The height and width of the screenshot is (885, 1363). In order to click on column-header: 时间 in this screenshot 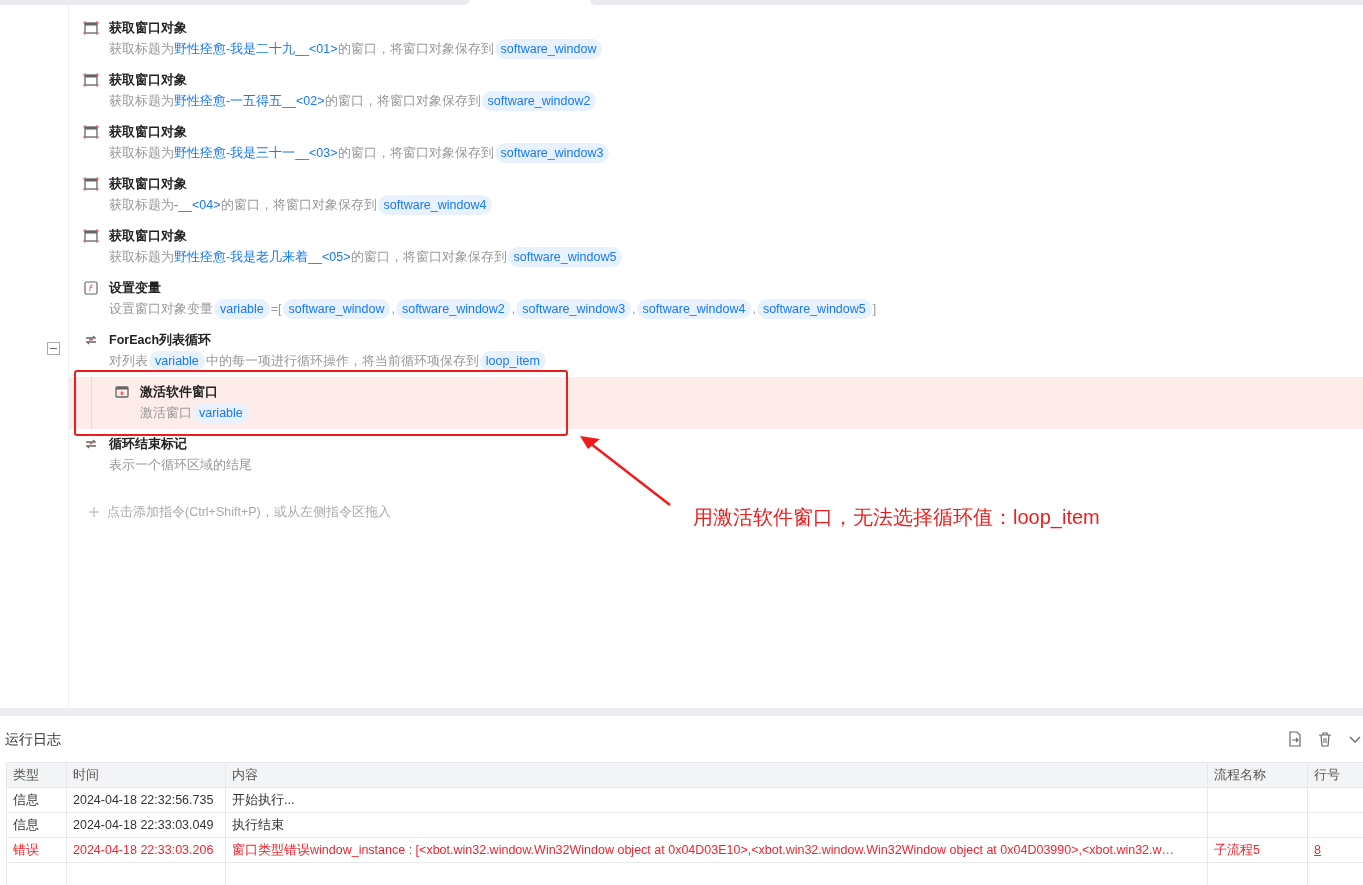, I will do `click(146, 775)`.